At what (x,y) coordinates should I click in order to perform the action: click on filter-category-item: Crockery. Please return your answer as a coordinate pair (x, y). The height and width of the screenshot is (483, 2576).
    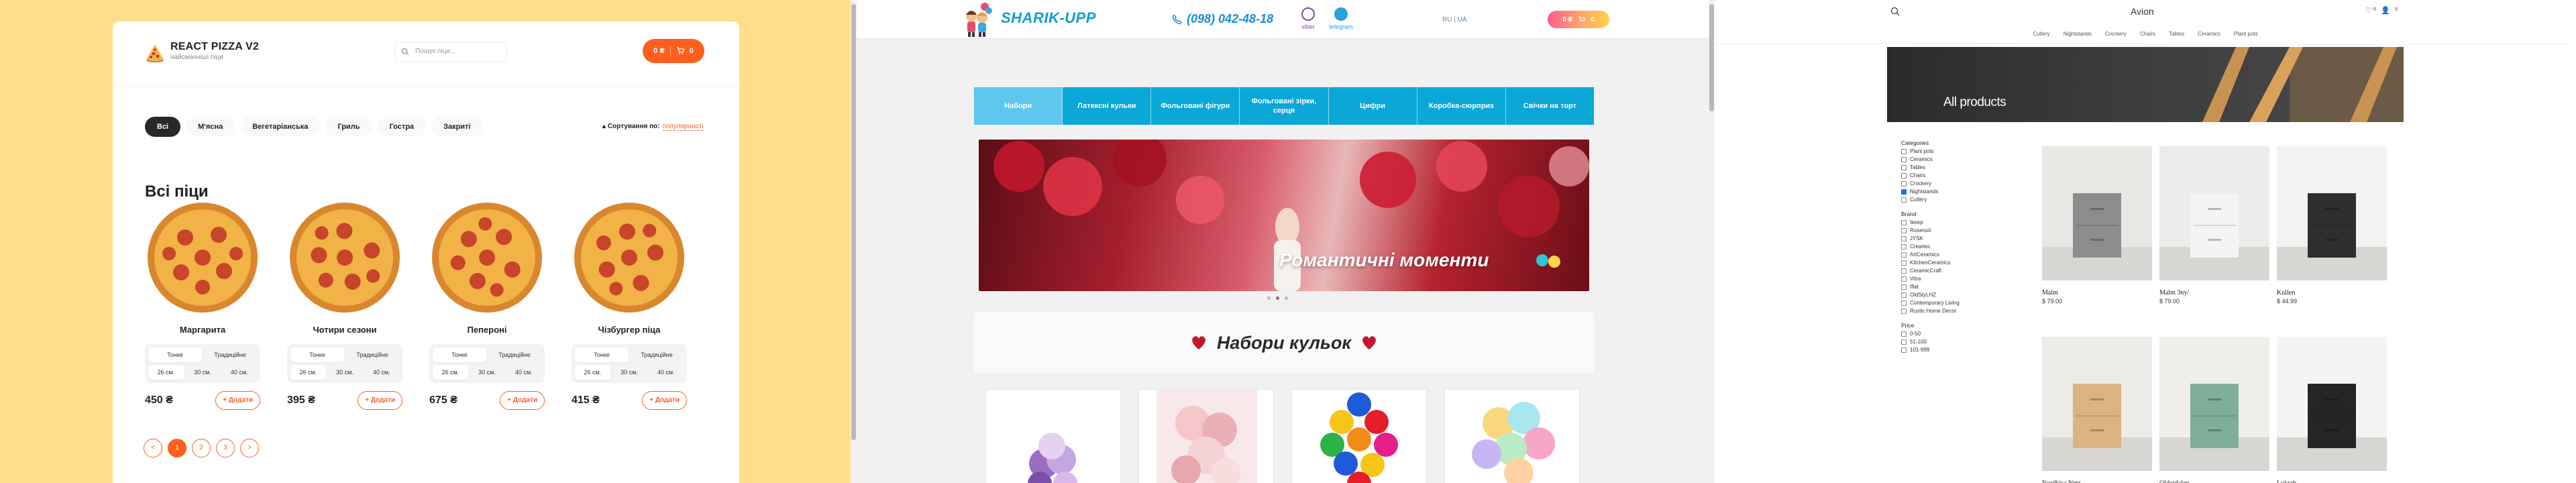
    Looking at the image, I should click on (1948, 183).